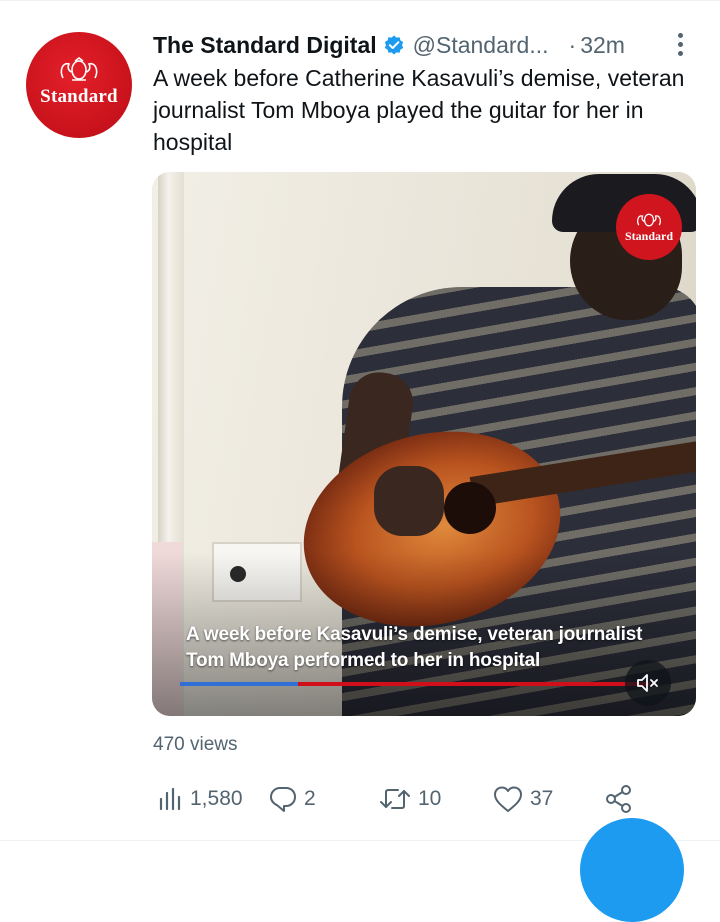  What do you see at coordinates (542, 798) in the screenshot?
I see `like-count: 37` at bounding box center [542, 798].